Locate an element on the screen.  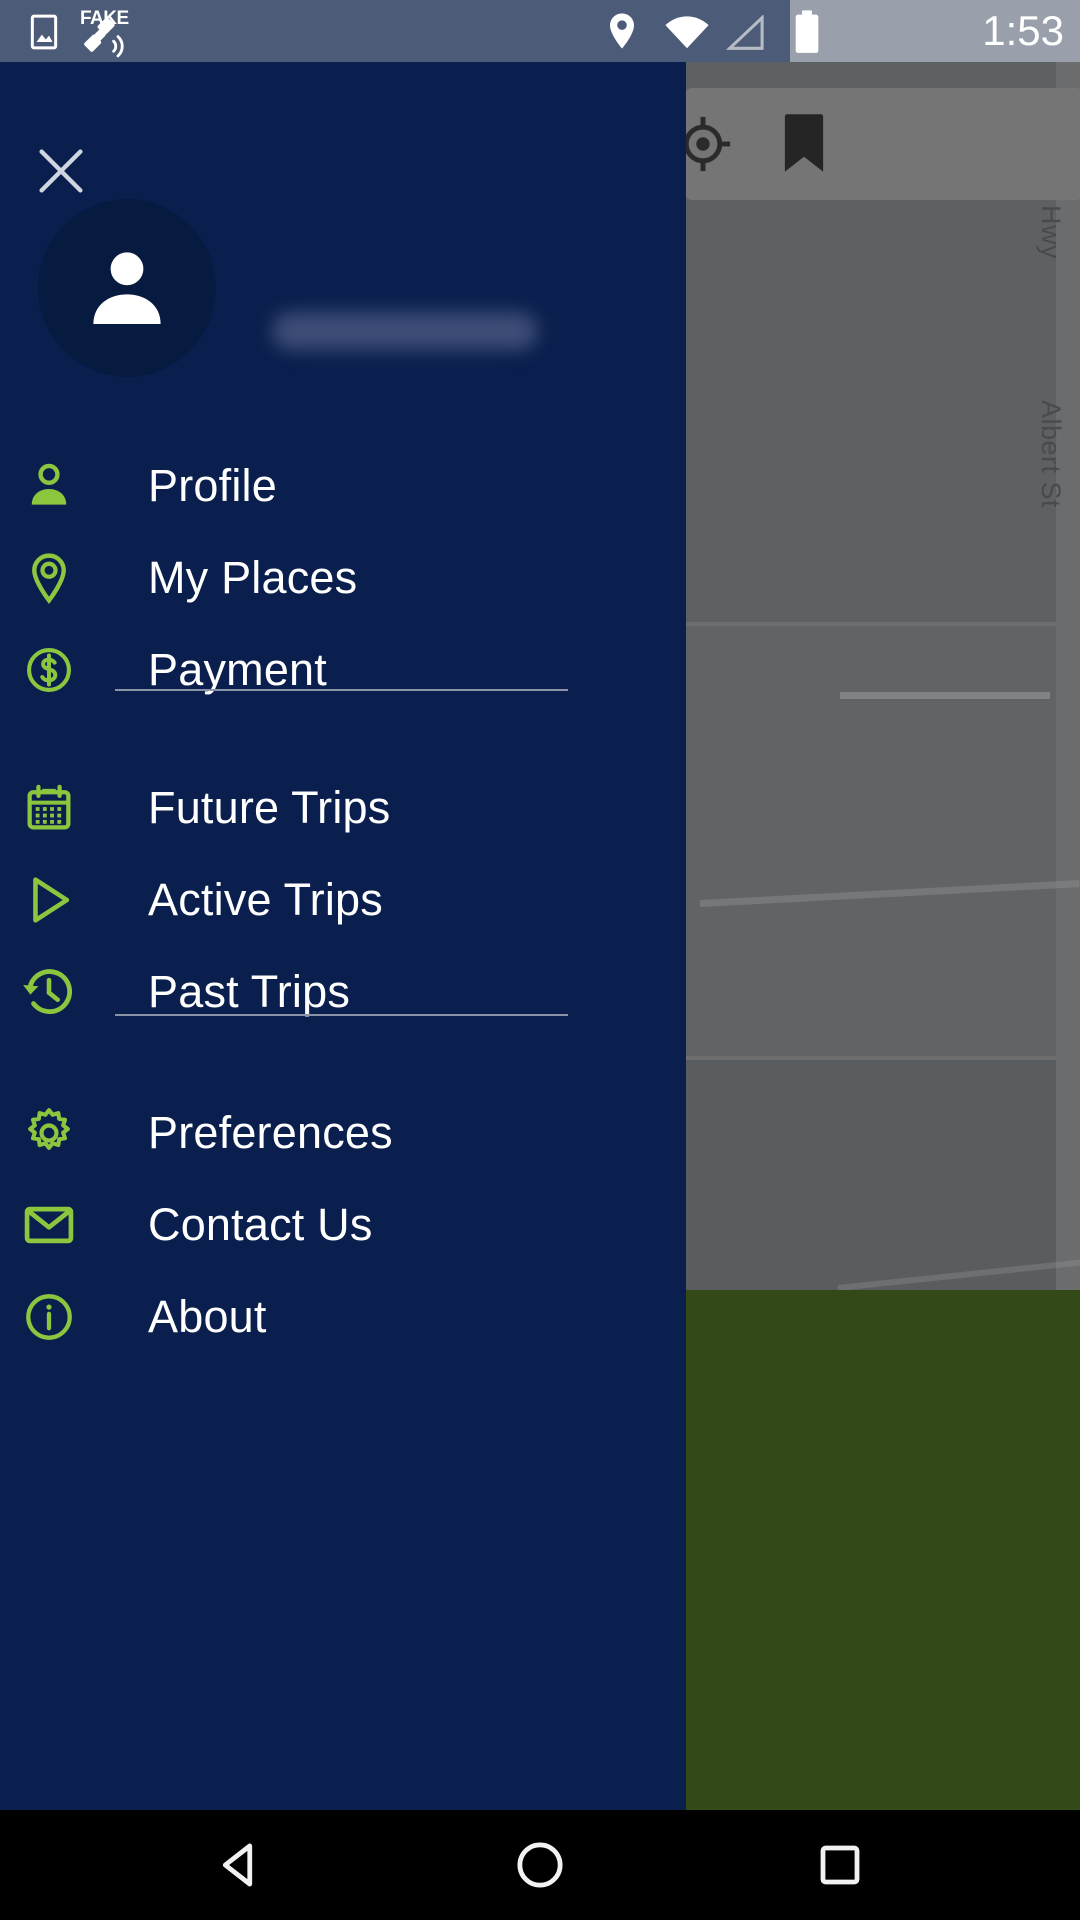
wifi-icon is located at coordinates (687, 34).